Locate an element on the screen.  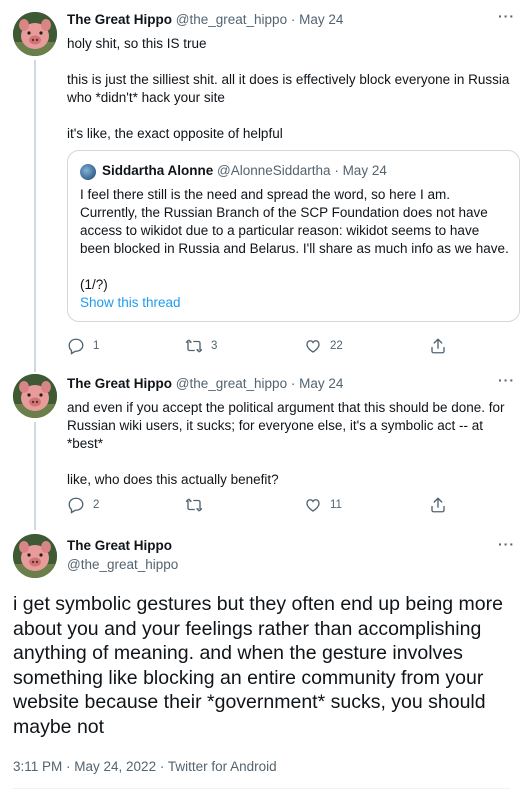
quote-author-name: Siddartha Alonne is located at coordinates (158, 170).